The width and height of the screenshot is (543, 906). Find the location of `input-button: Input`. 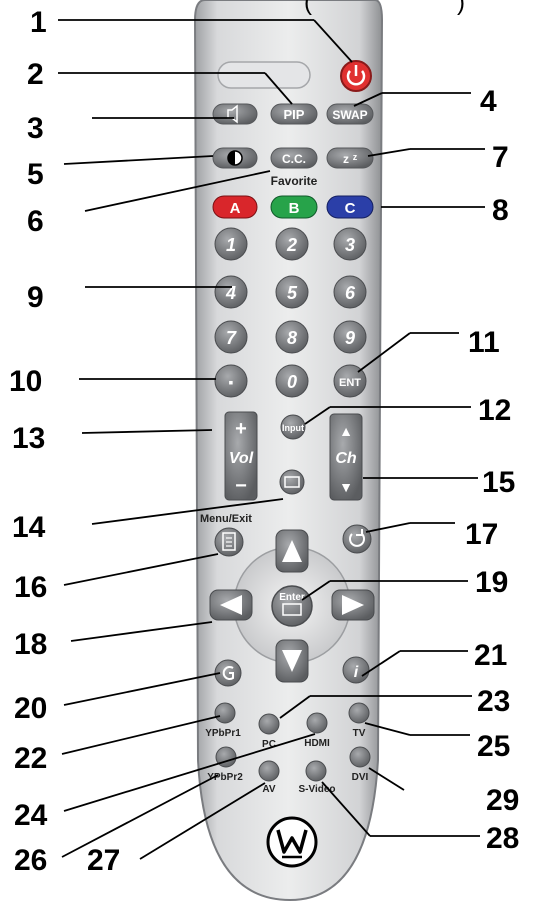

input-button: Input is located at coordinates (293, 427).